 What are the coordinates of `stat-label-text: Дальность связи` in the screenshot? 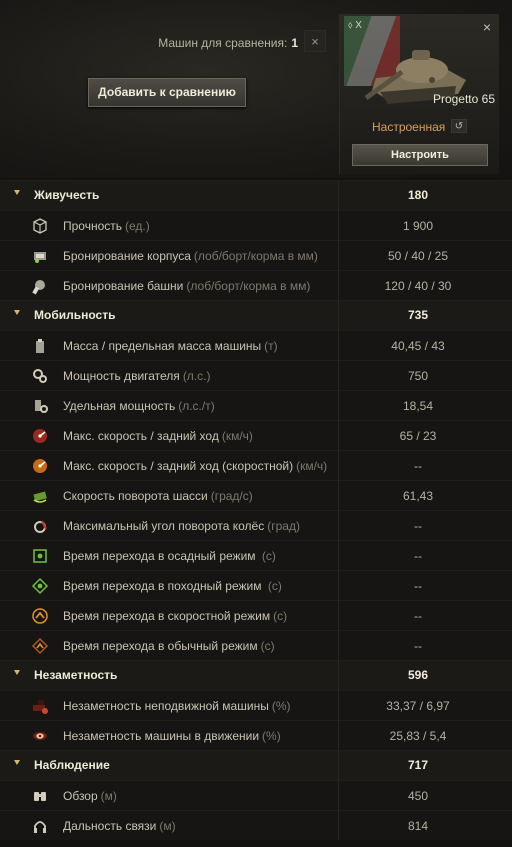 It's located at (110, 826).